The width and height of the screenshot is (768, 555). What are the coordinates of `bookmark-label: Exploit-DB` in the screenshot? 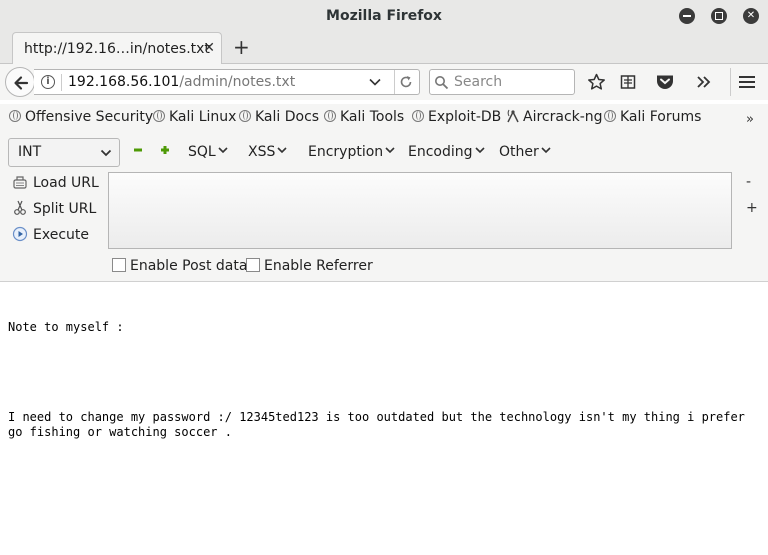 It's located at (465, 117).